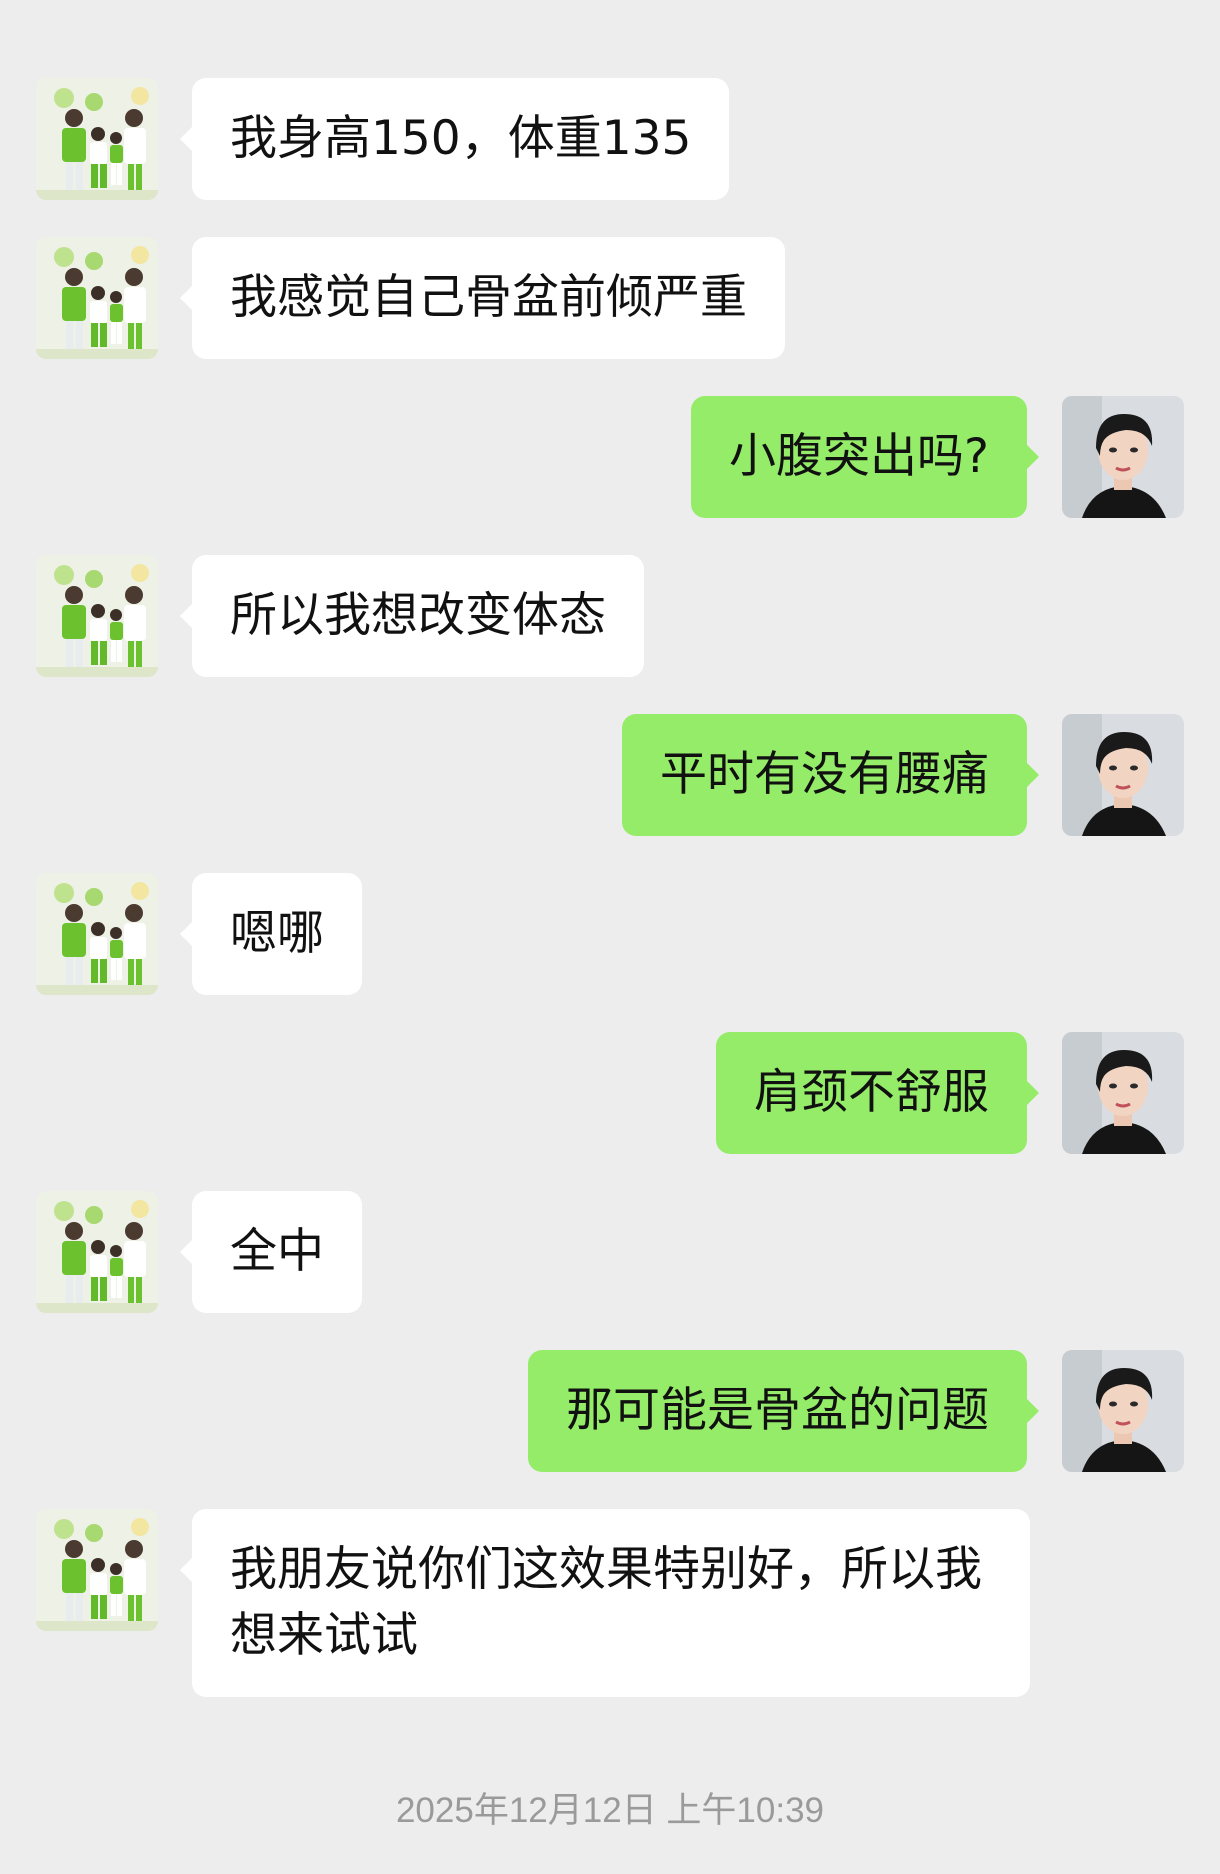 Image resolution: width=1220 pixels, height=1874 pixels. What do you see at coordinates (865, 457) in the screenshot?
I see `message-bubble-outgoing: 小腹突出吗?` at bounding box center [865, 457].